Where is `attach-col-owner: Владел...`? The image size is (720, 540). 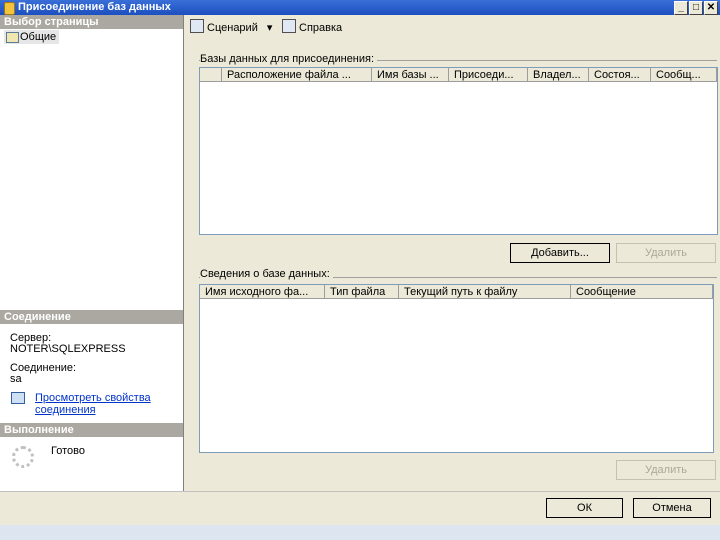
attach-col-owner: Владел... is located at coordinates (558, 75).